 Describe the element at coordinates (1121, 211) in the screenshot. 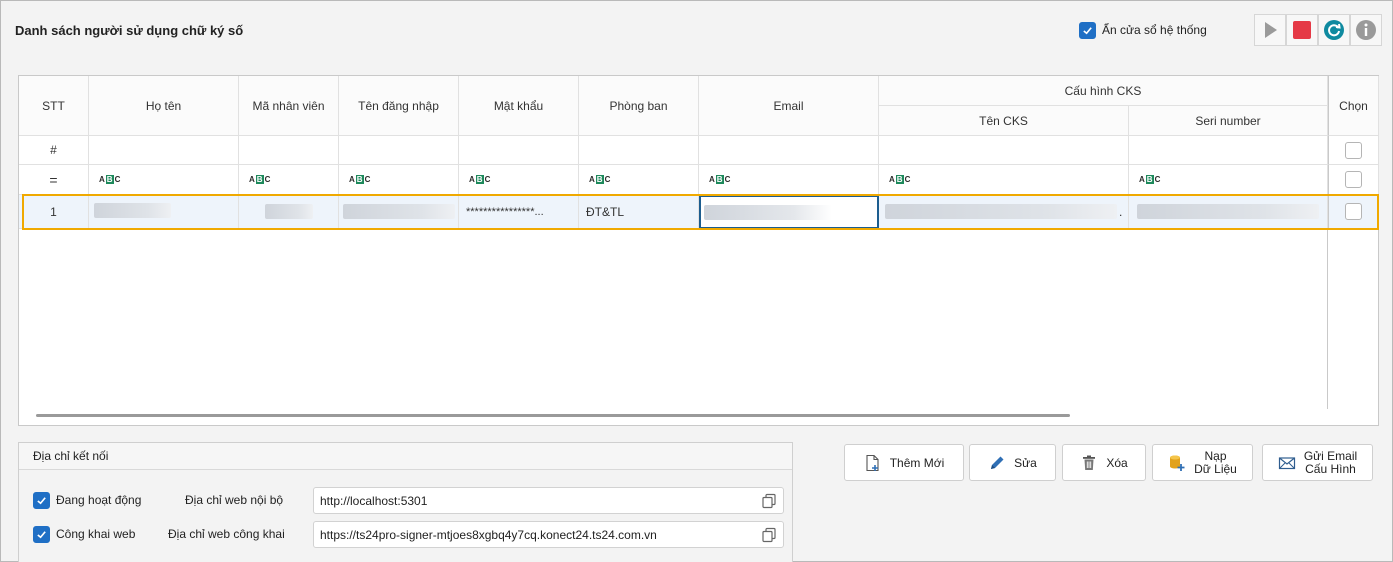

I see `ten-cks-ellipsis: .` at that location.